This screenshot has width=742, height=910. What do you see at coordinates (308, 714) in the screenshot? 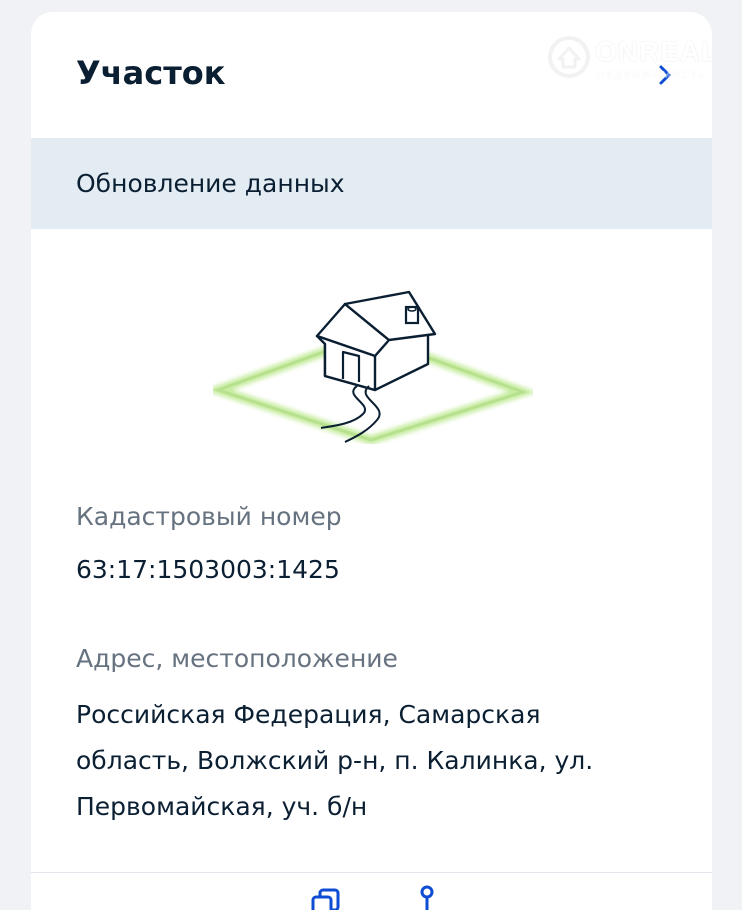
I see `address-line: Российская Федерация, Самарская` at bounding box center [308, 714].